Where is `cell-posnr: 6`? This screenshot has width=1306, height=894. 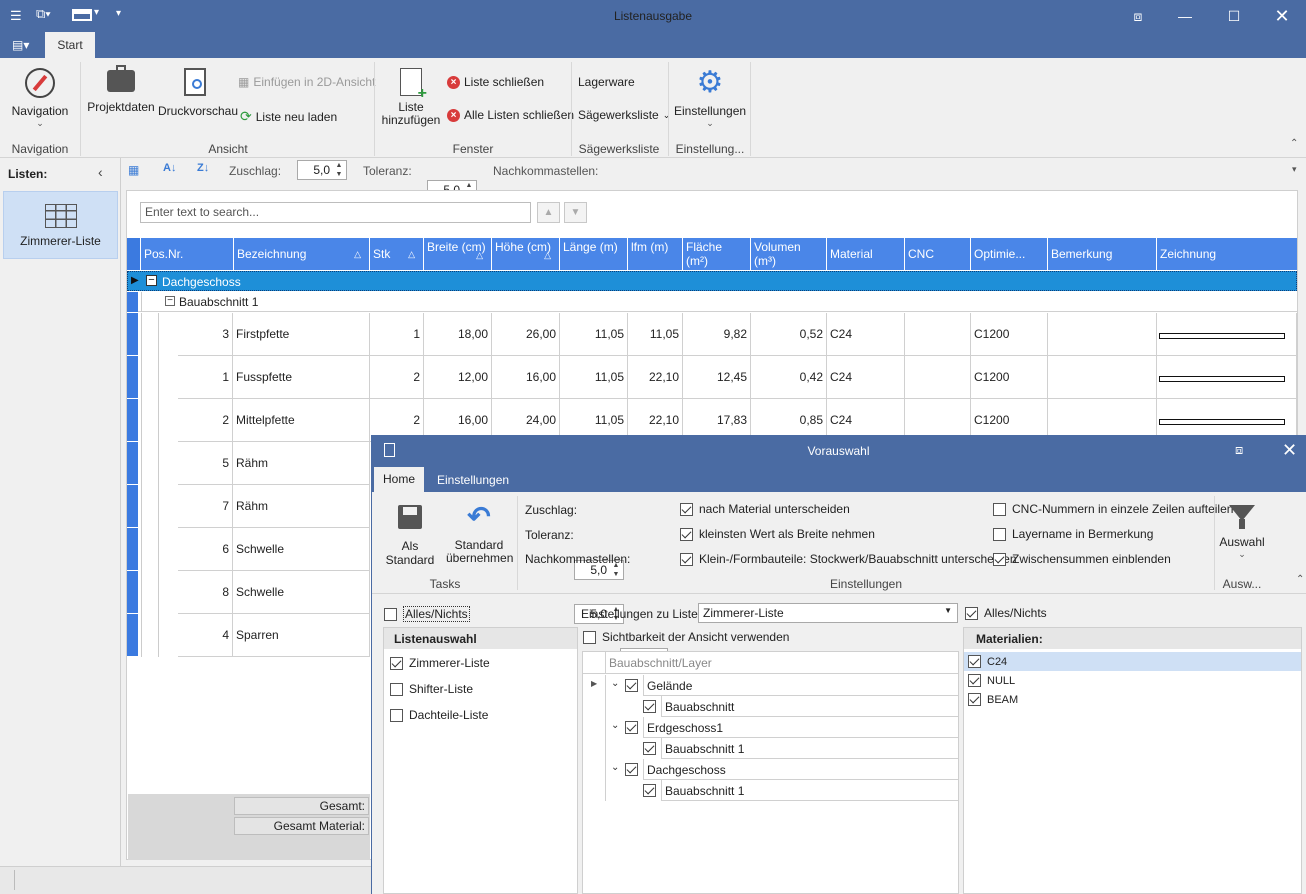 cell-posnr: 6 is located at coordinates (205, 549).